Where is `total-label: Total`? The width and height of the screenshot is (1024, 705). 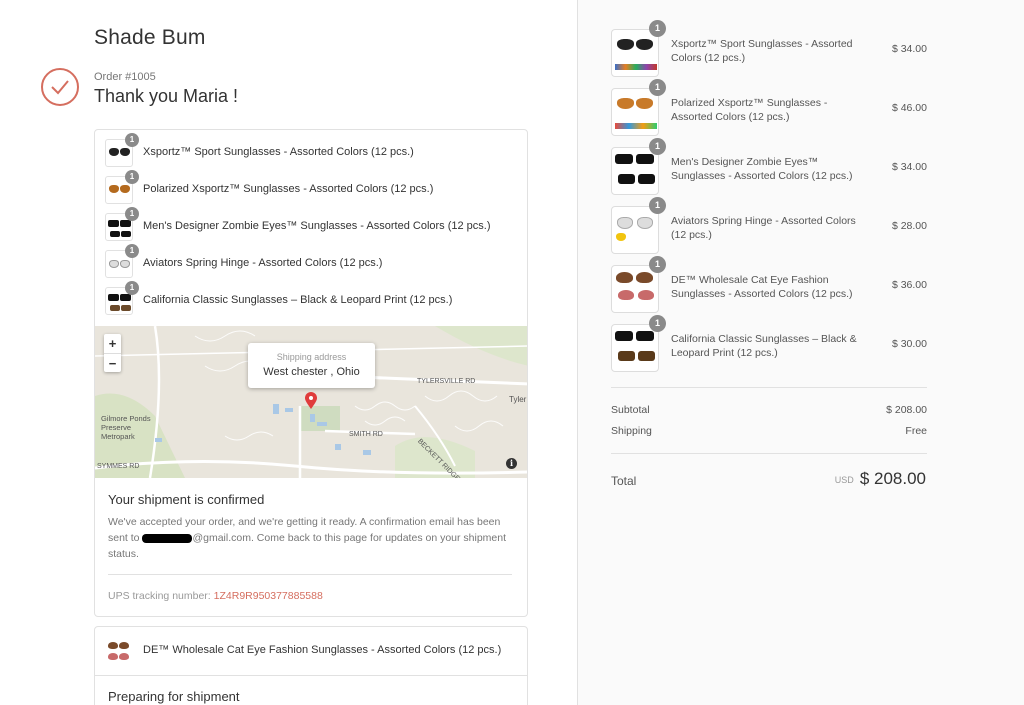
total-label: Total is located at coordinates (624, 481).